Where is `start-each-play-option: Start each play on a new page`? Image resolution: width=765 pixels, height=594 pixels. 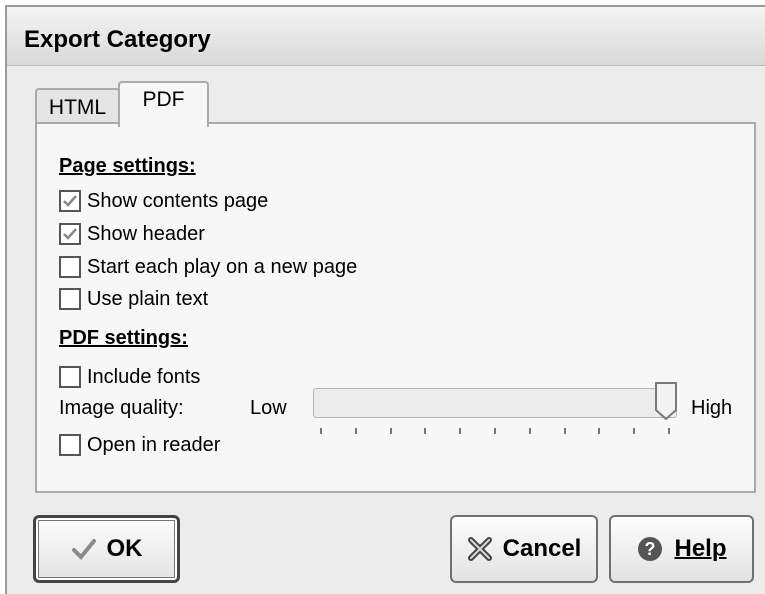
start-each-play-option: Start each play on a new page is located at coordinates (208, 267).